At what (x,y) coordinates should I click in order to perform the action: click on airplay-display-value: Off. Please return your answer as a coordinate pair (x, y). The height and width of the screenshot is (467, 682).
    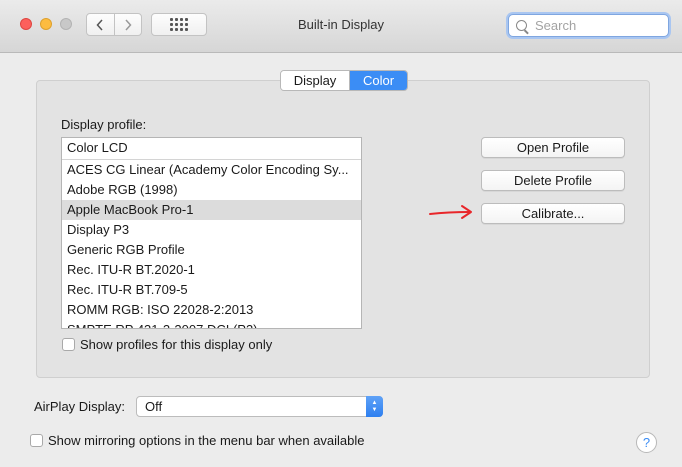
    Looking at the image, I should click on (154, 406).